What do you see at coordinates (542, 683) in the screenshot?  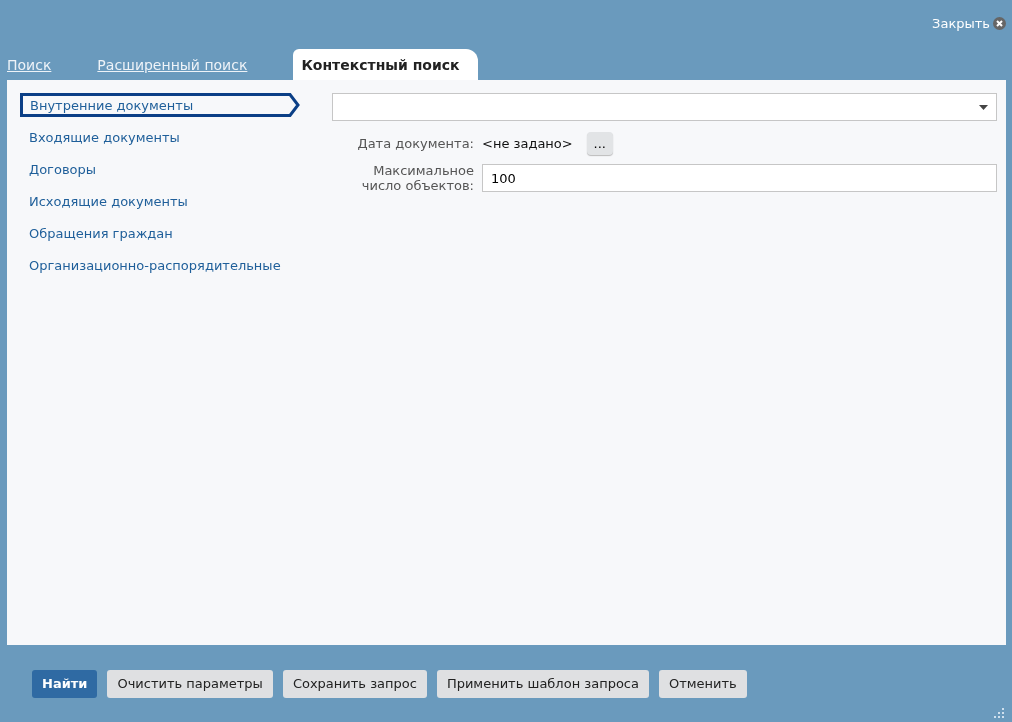 I see `action-button: Применить шаблон запроса` at bounding box center [542, 683].